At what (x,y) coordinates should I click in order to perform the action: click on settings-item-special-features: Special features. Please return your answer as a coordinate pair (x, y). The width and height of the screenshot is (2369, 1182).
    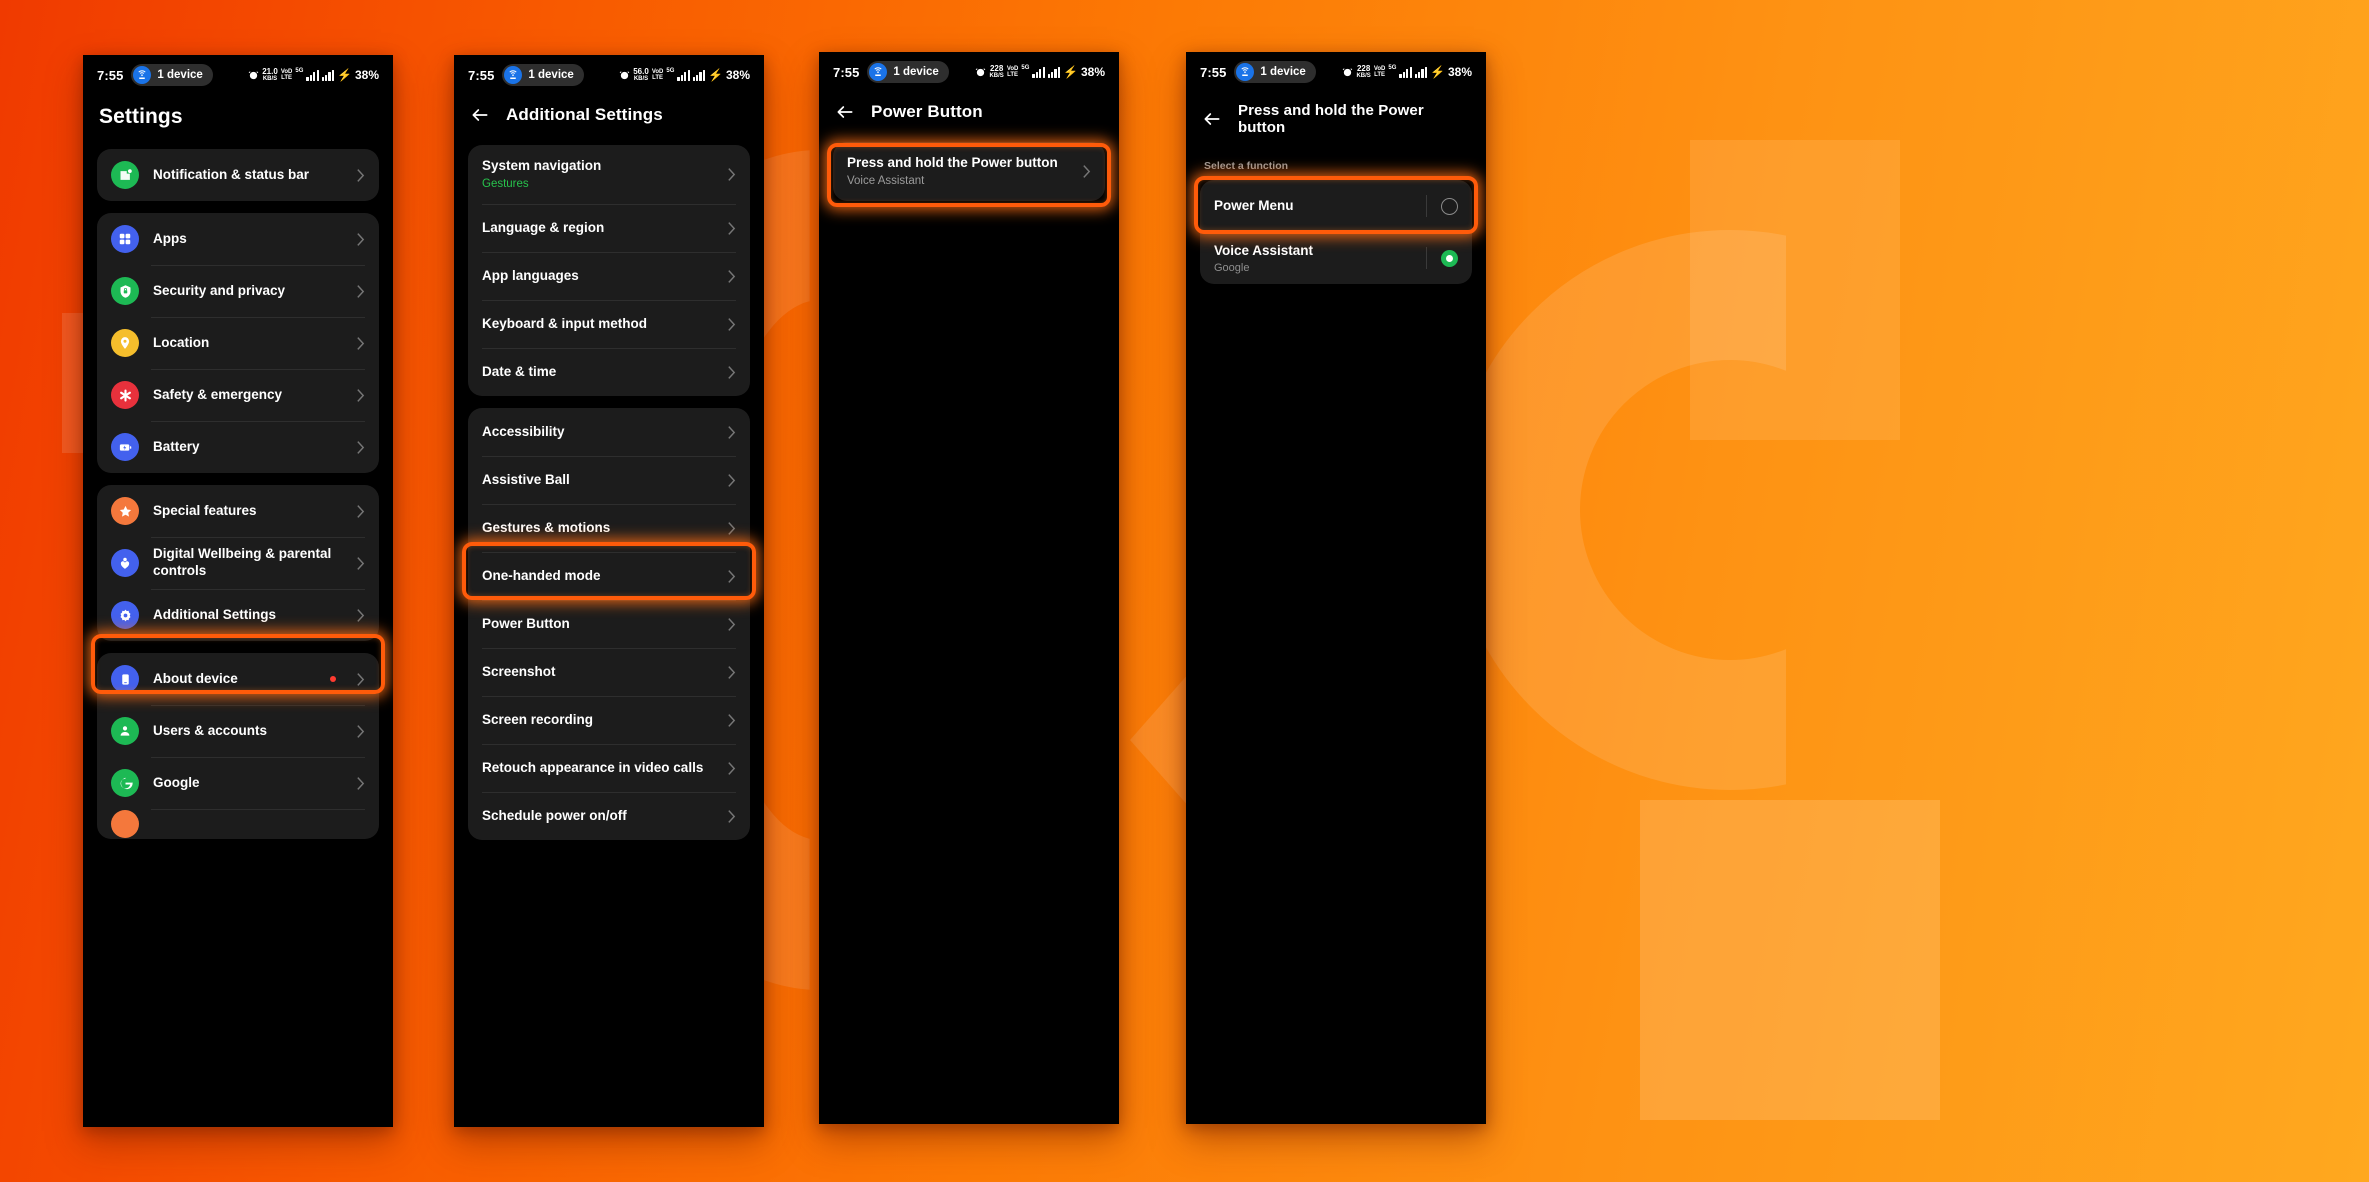
    Looking at the image, I should click on (238, 511).